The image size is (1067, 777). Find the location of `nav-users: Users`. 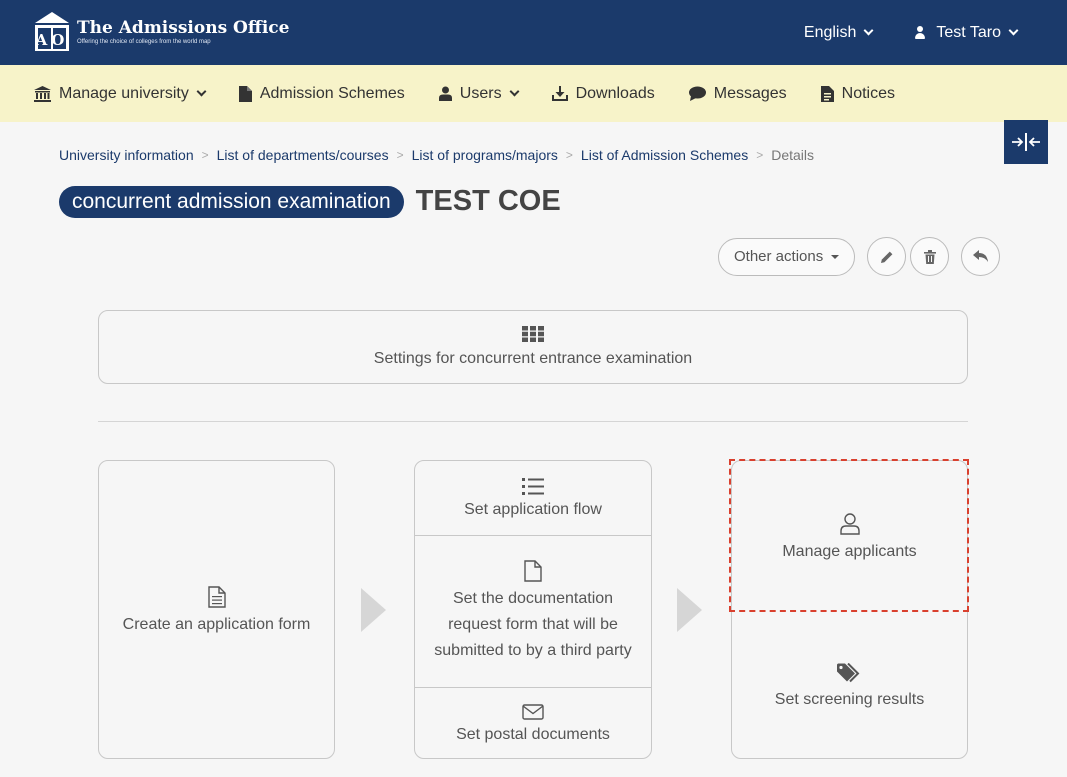

nav-users: Users is located at coordinates (479, 94).